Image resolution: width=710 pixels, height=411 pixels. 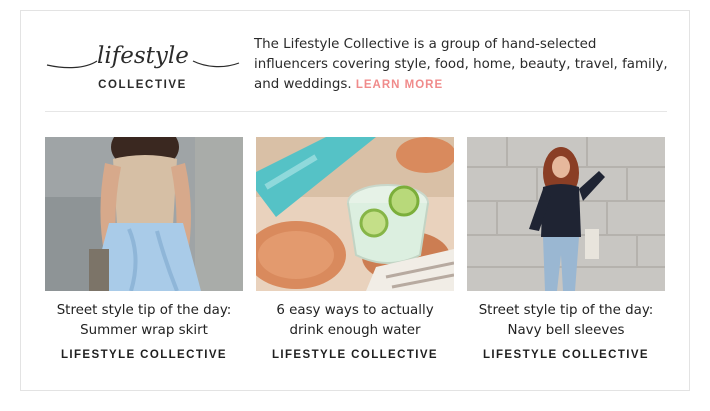 What do you see at coordinates (142, 85) in the screenshot?
I see `logo-subtitle: COLLECTIVE` at bounding box center [142, 85].